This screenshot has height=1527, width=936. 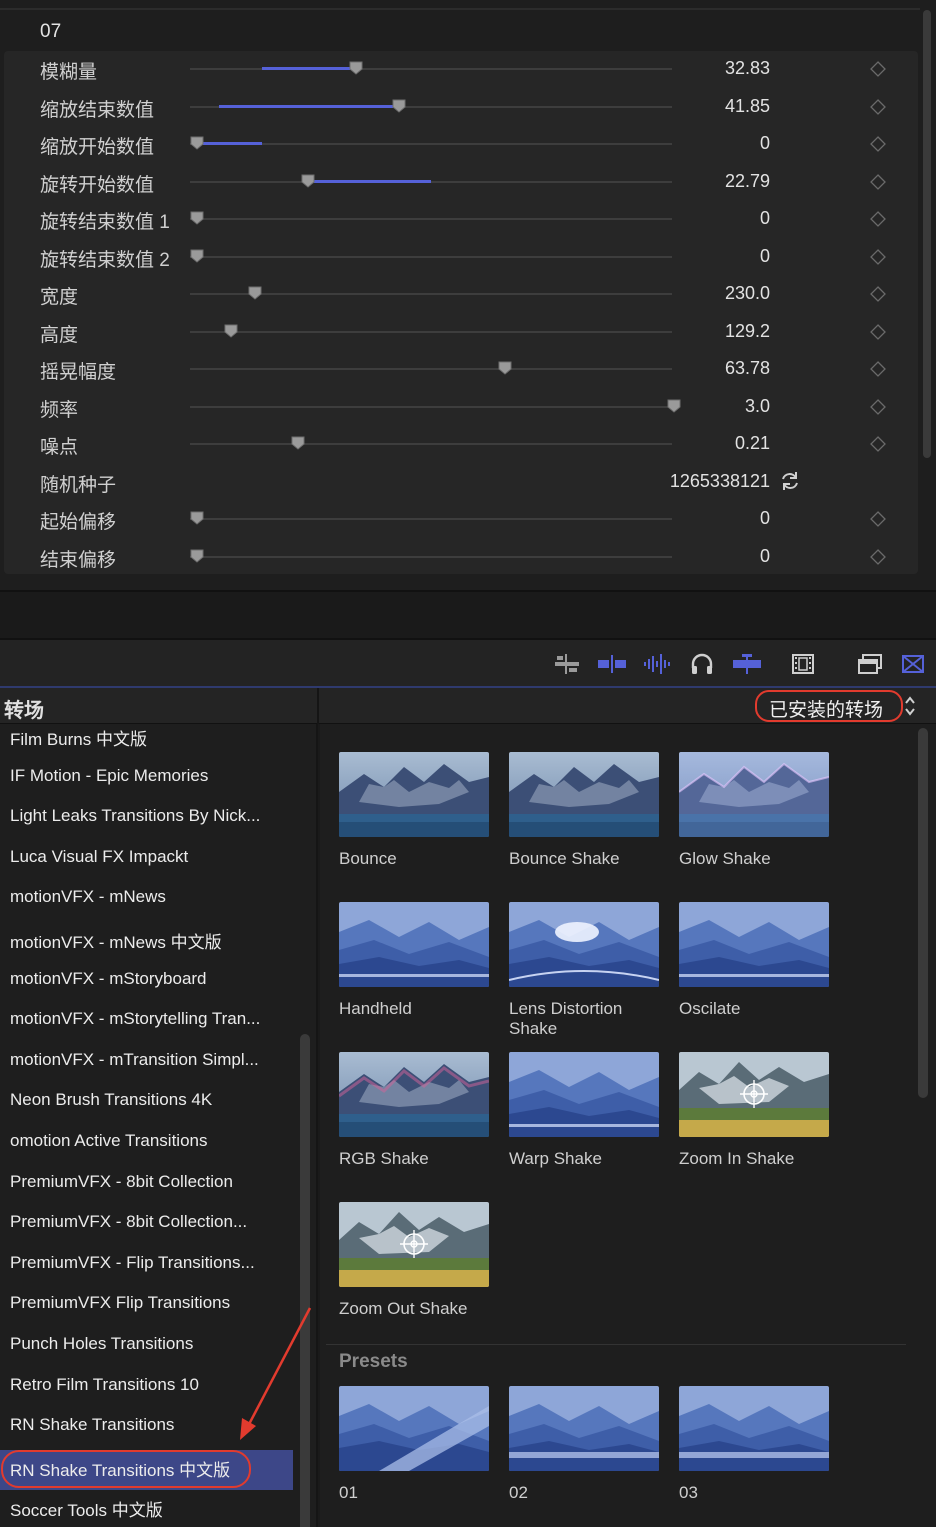 What do you see at coordinates (146, 861) in the screenshot?
I see `sidebar-item: Luca Visual FX Impackt` at bounding box center [146, 861].